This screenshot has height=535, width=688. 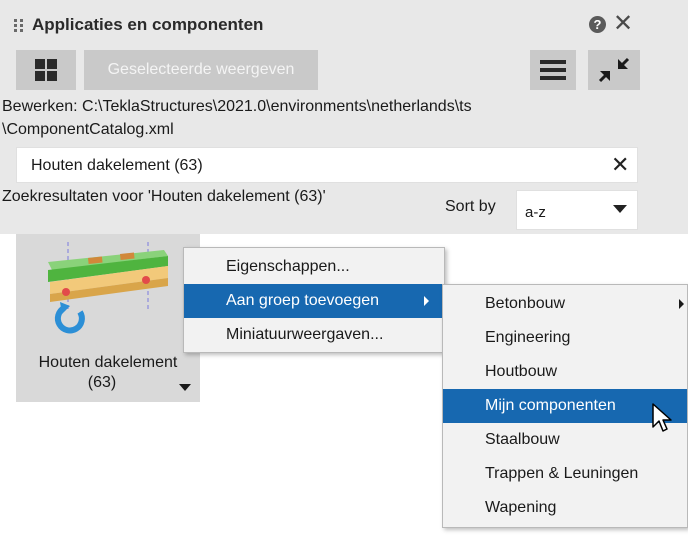 I want to click on submenu-item-staalbouw: Staalbouw, so click(x=565, y=440).